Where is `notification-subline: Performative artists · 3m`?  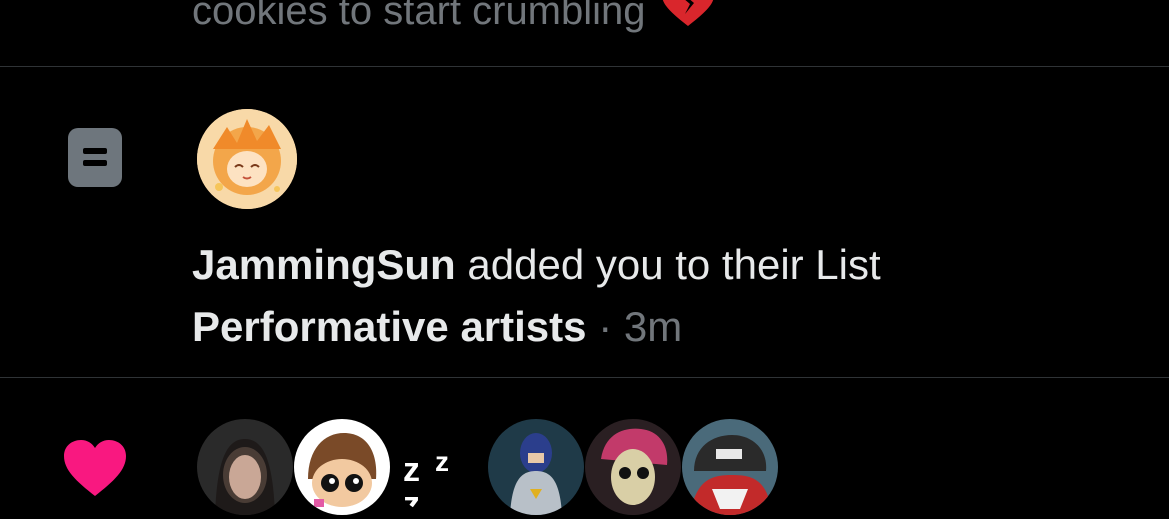 notification-subline: Performative artists · 3m is located at coordinates (437, 327).